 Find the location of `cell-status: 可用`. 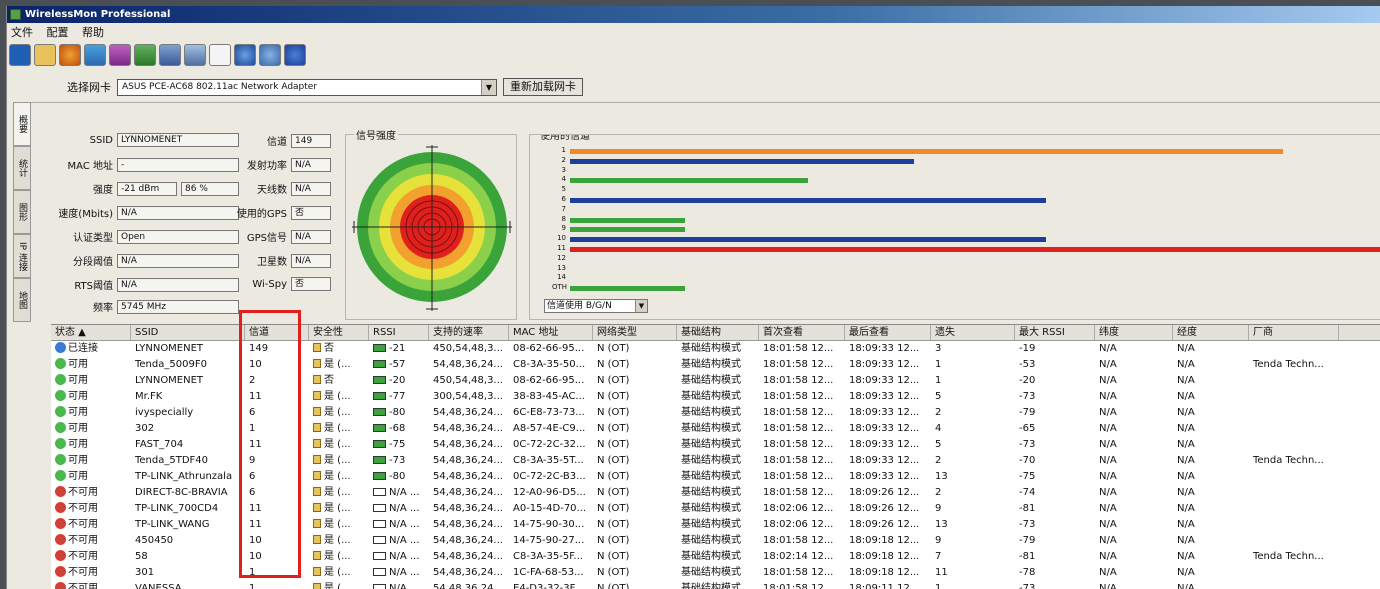

cell-status: 可用 is located at coordinates (91, 365).